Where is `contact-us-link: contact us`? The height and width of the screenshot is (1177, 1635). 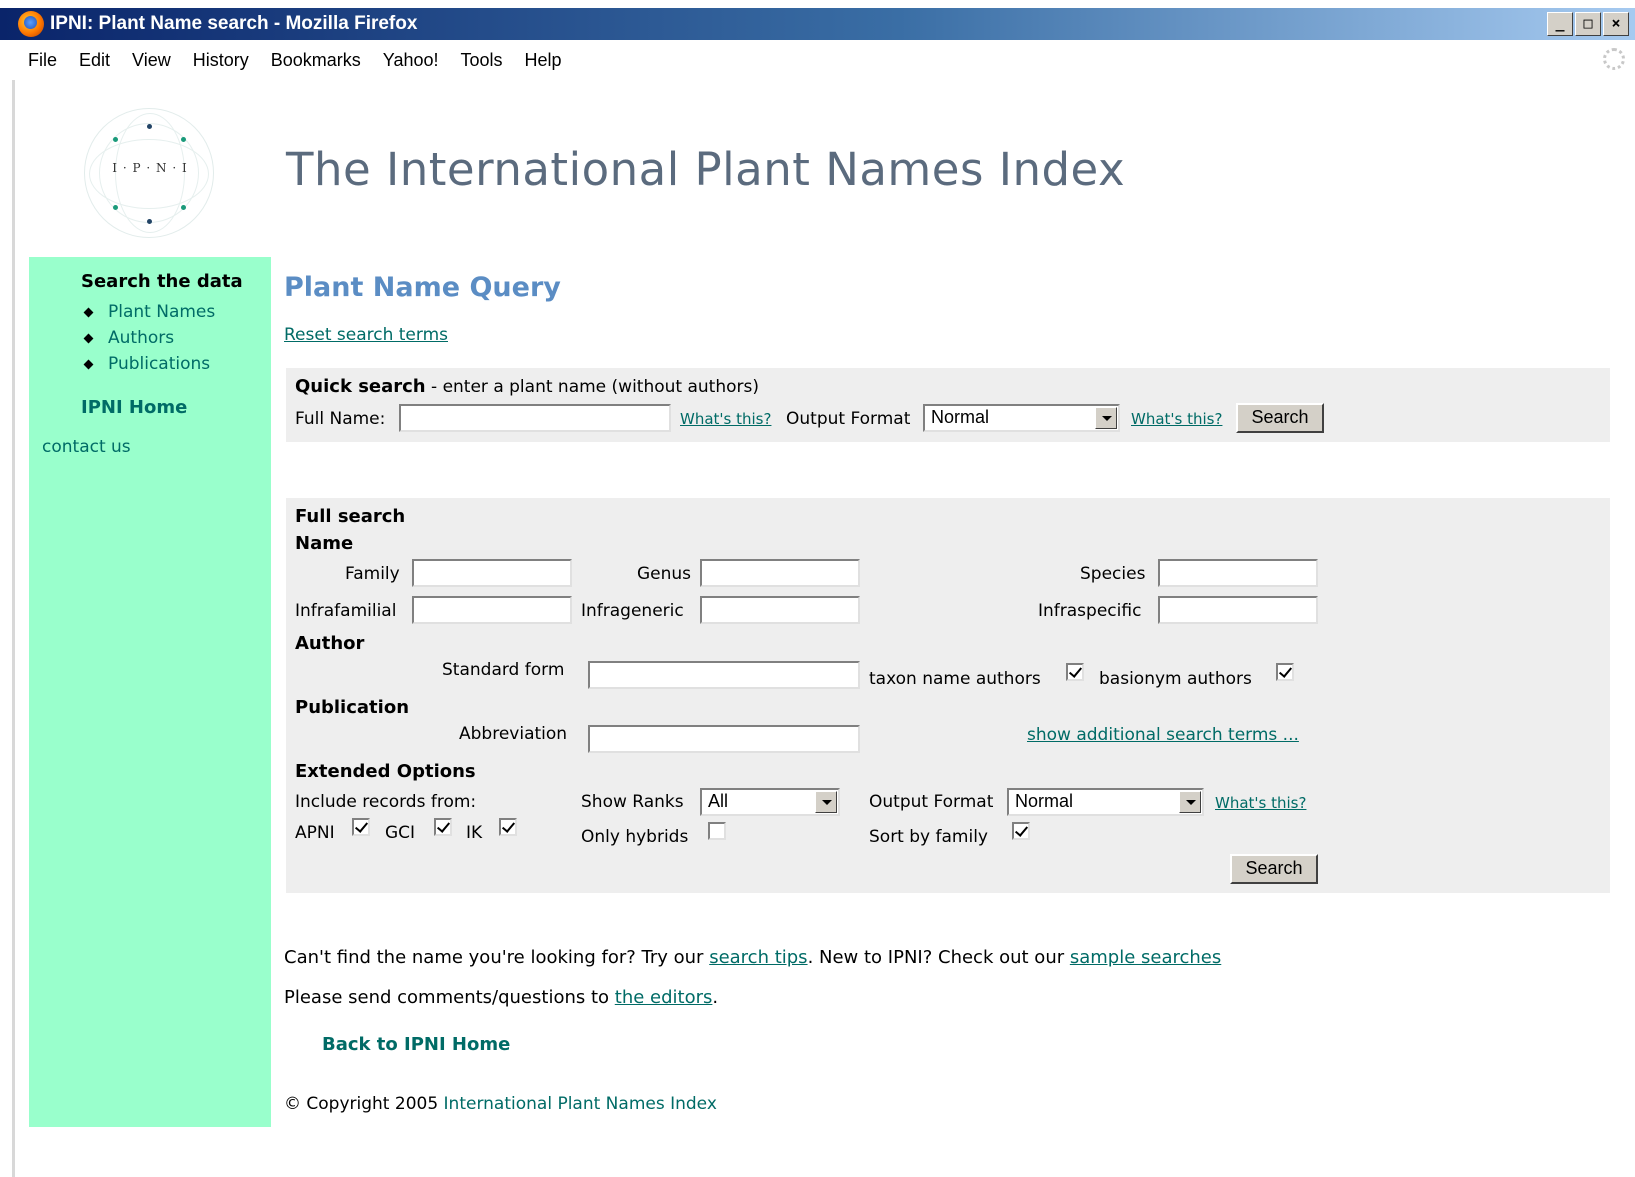
contact-us-link: contact us is located at coordinates (86, 447).